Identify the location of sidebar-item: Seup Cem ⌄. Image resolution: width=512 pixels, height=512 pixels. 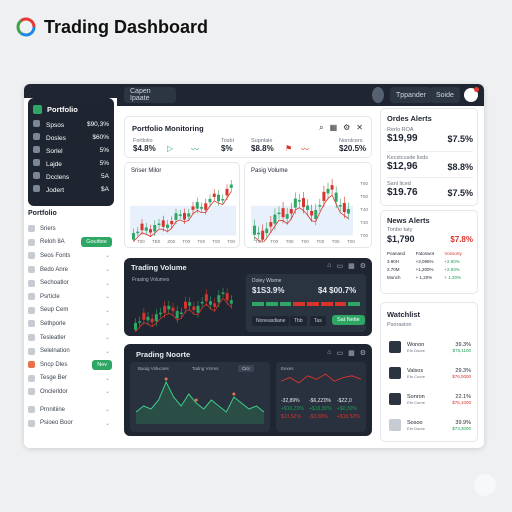
(71, 311).